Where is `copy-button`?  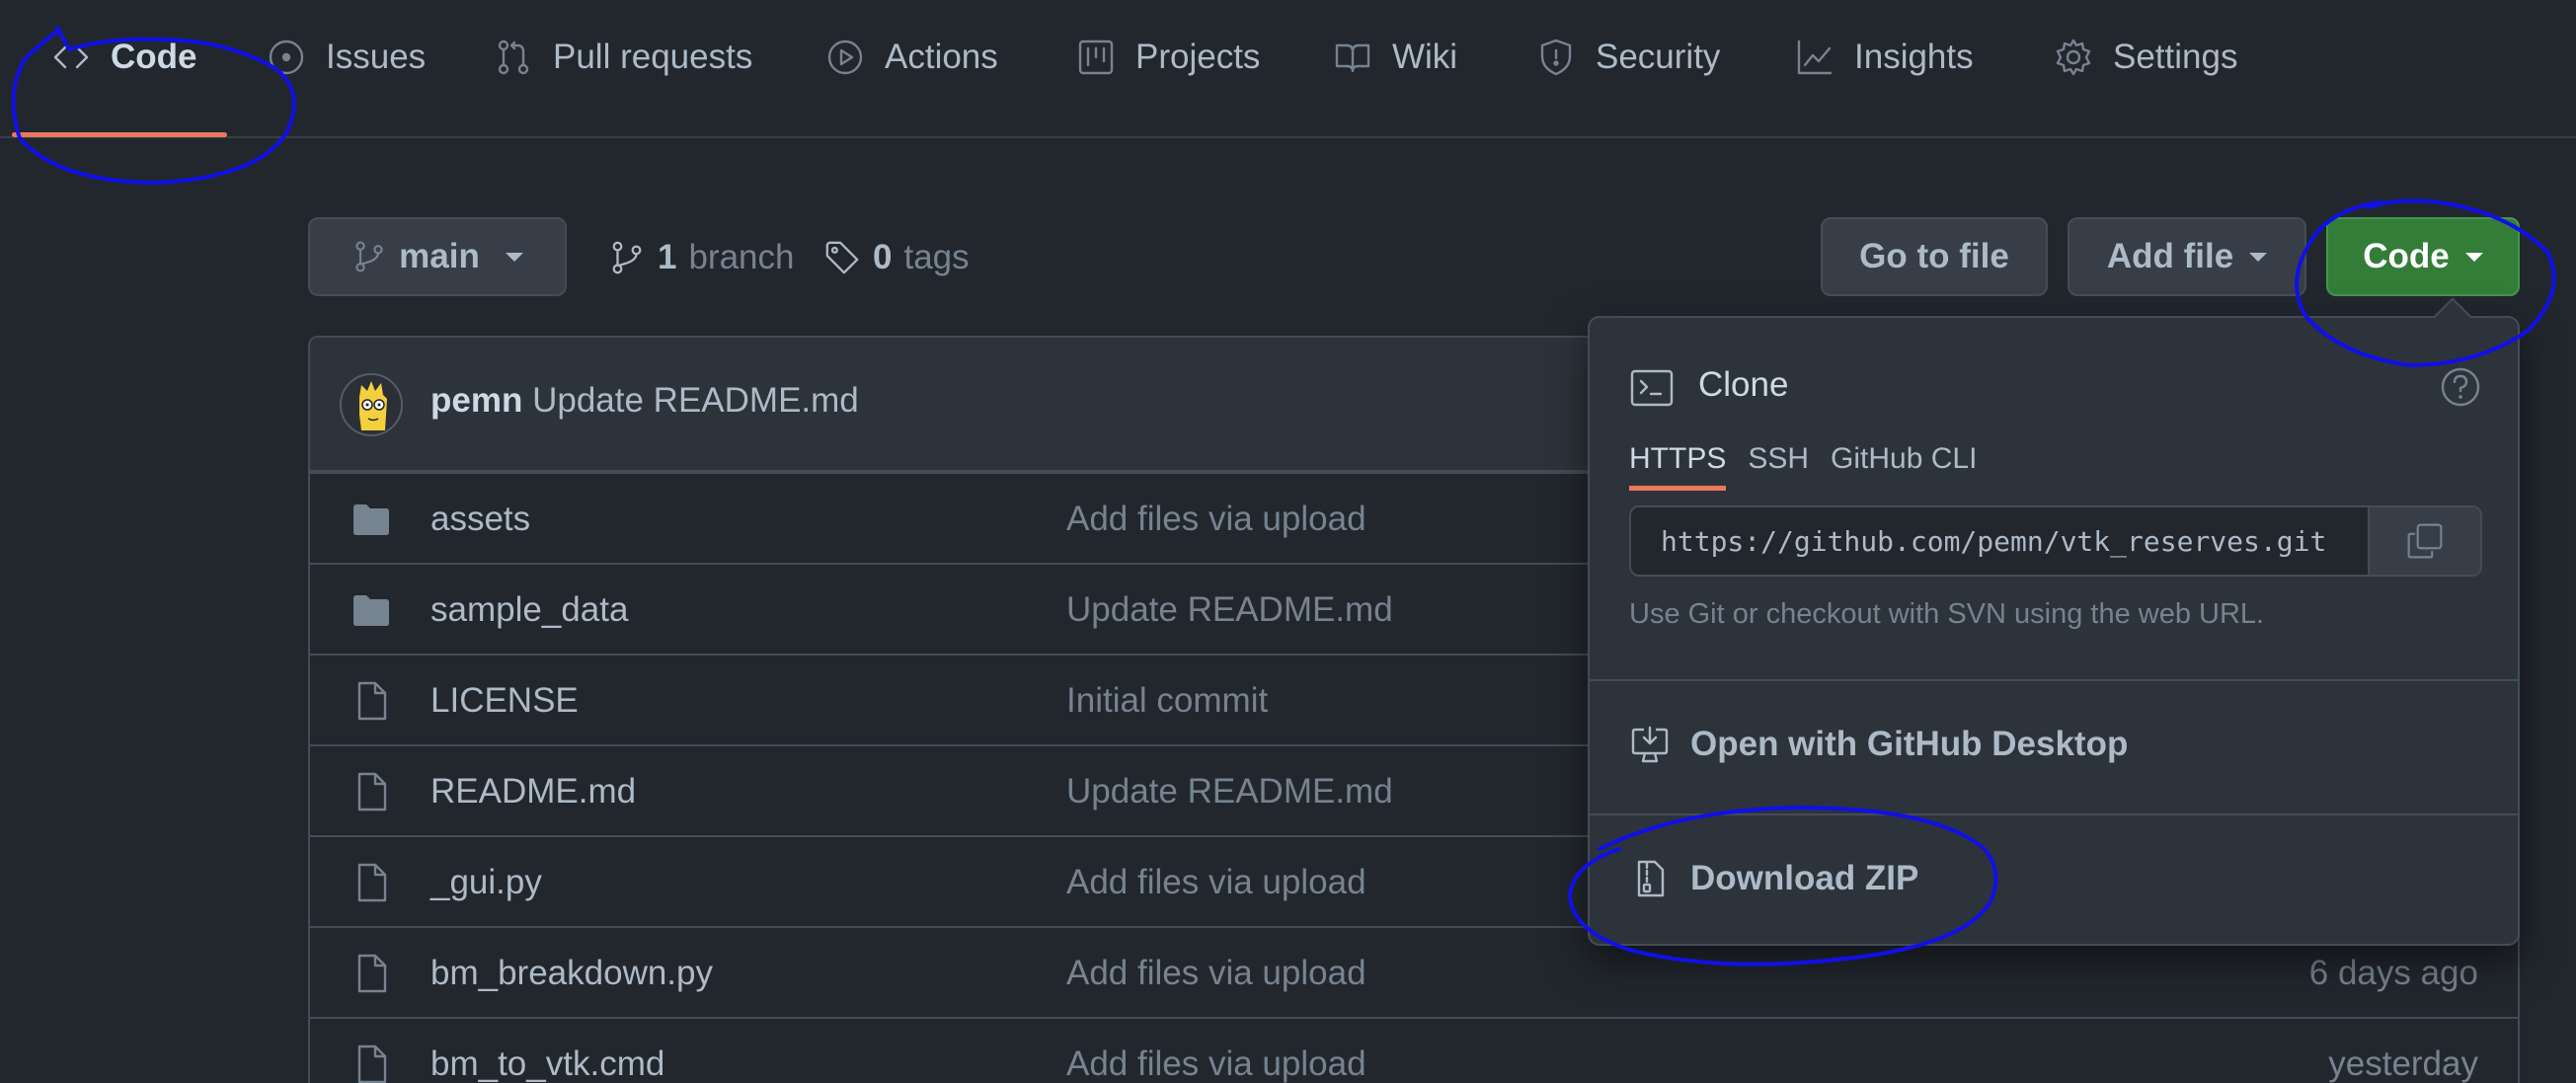 copy-button is located at coordinates (2424, 541).